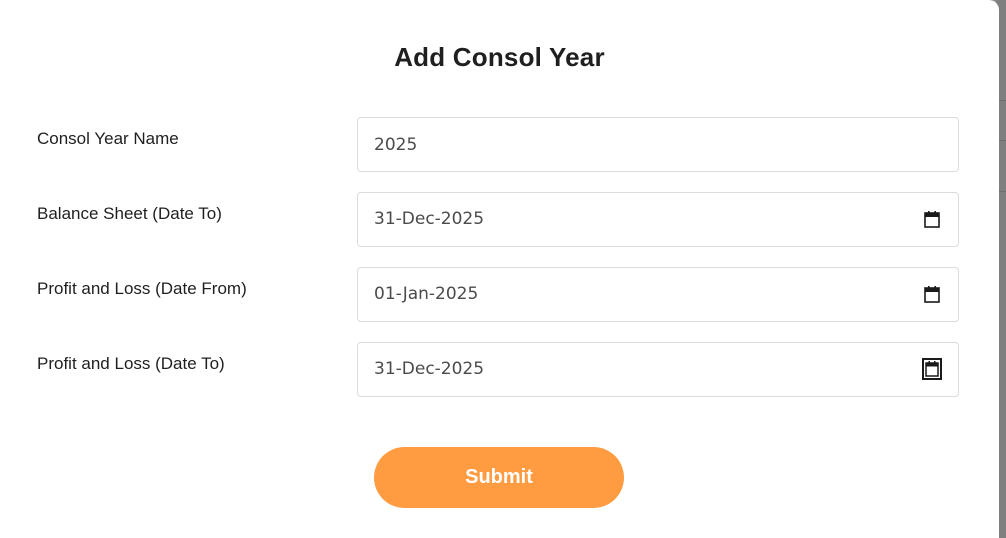  What do you see at coordinates (129, 213) in the screenshot?
I see `balance-sheet-date-to-label: Balance Sheet (Date To)` at bounding box center [129, 213].